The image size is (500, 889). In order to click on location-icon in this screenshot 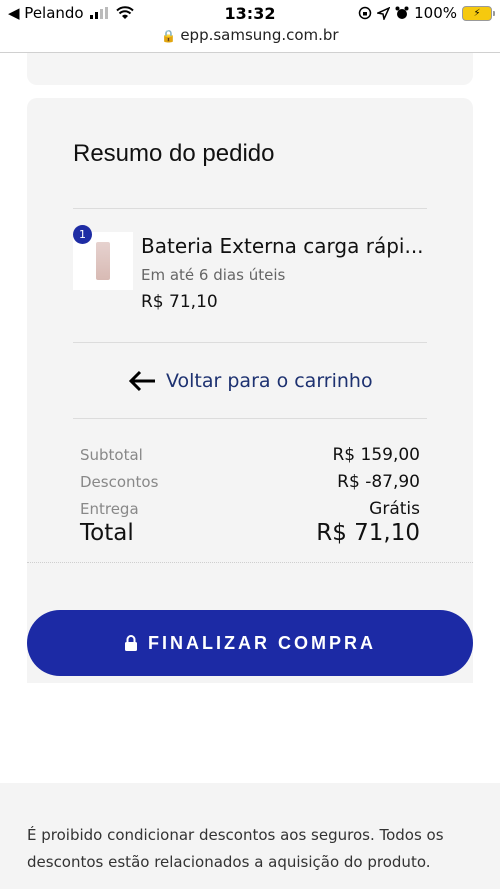, I will do `click(384, 13)`.